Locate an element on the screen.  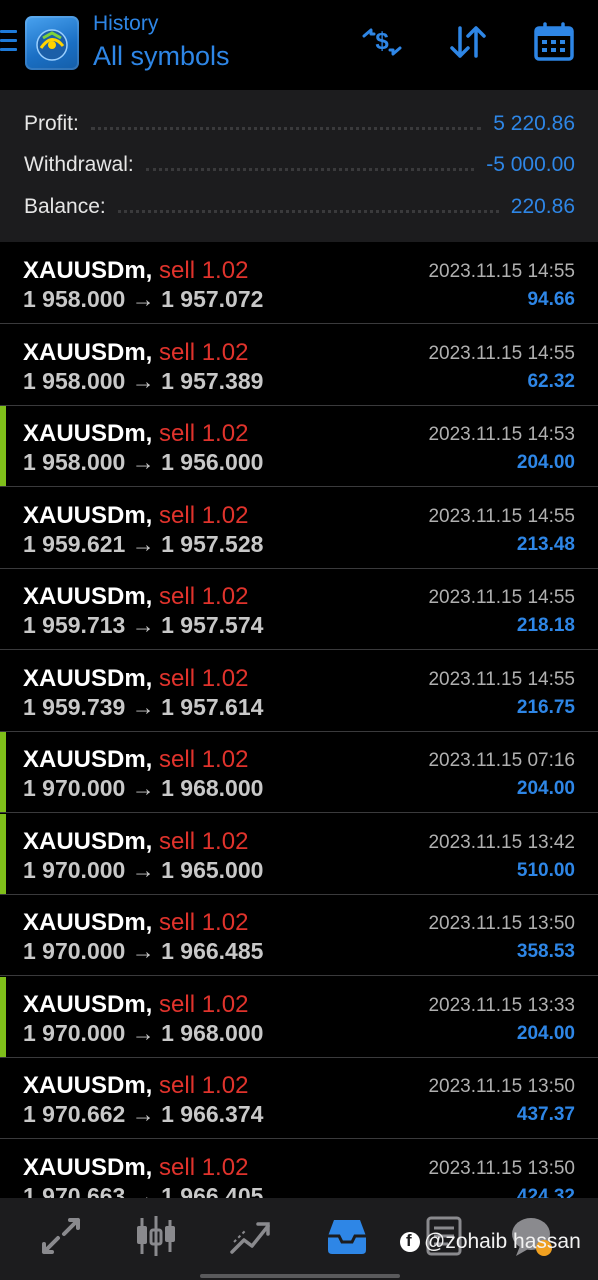
trade-time: 2023.11.15 13:42 is located at coordinates (501, 842).